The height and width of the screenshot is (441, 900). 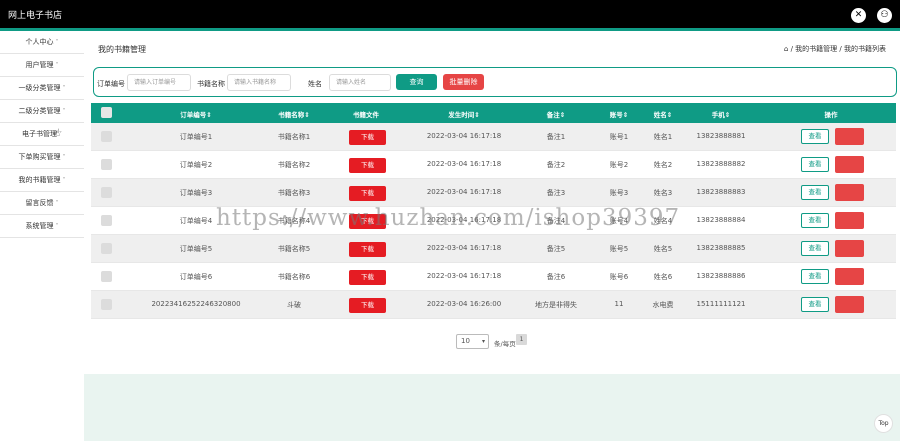 I want to click on name-label: 姓名, so click(x=315, y=84).